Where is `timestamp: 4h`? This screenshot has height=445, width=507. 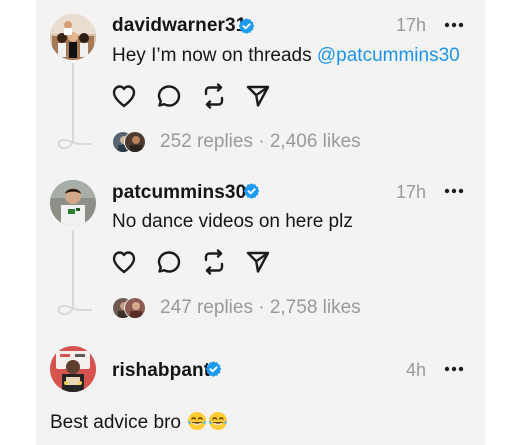
timestamp: 4h is located at coordinates (415, 370).